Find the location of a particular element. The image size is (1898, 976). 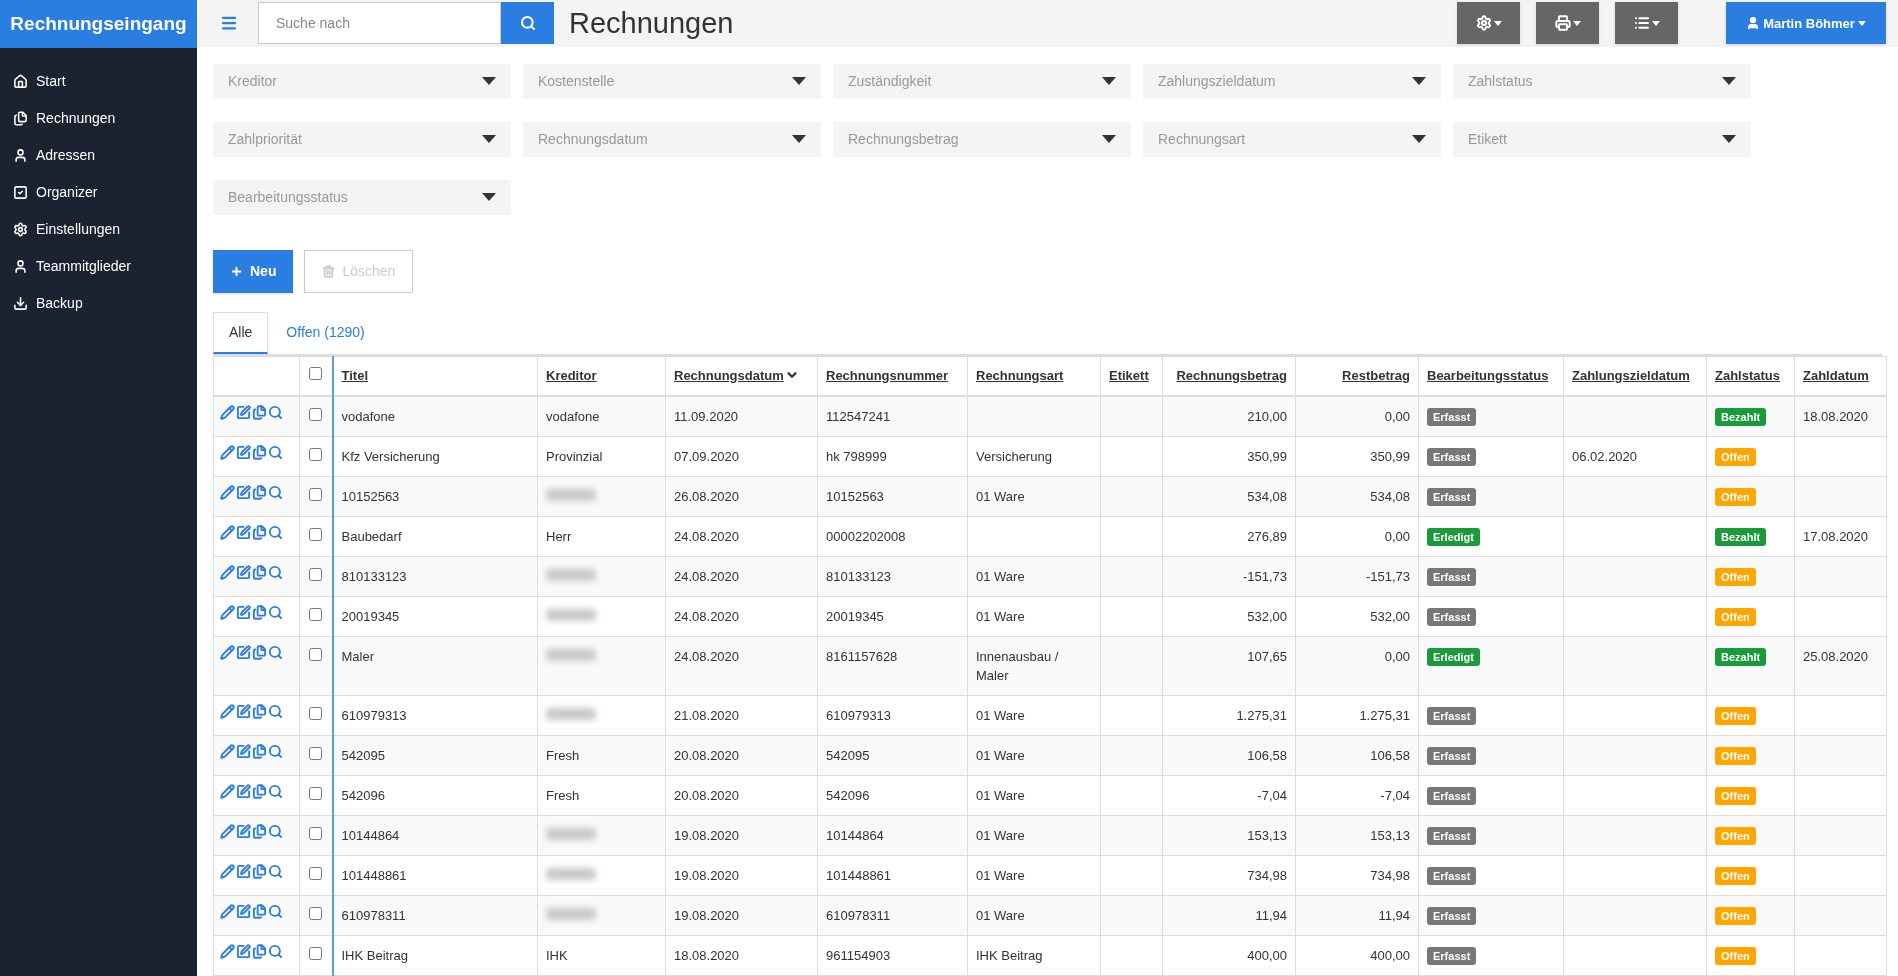

column-header: Zahlungszieldatum is located at coordinates (1635, 376).